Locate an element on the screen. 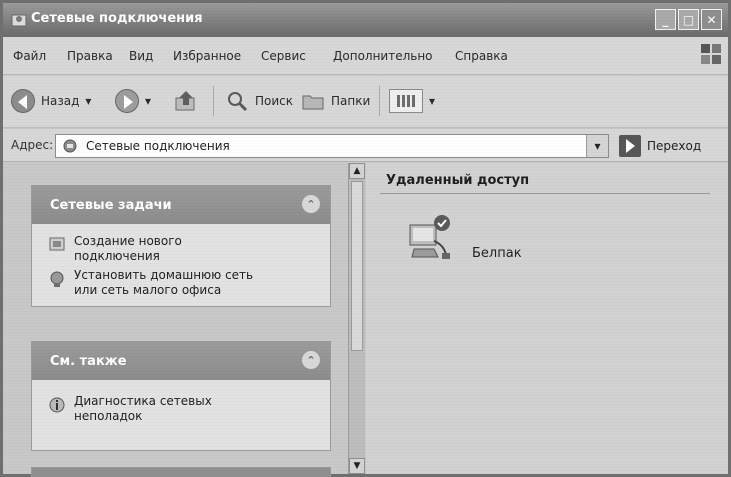 The height and width of the screenshot is (477, 731). go-arrow-icon is located at coordinates (630, 146).